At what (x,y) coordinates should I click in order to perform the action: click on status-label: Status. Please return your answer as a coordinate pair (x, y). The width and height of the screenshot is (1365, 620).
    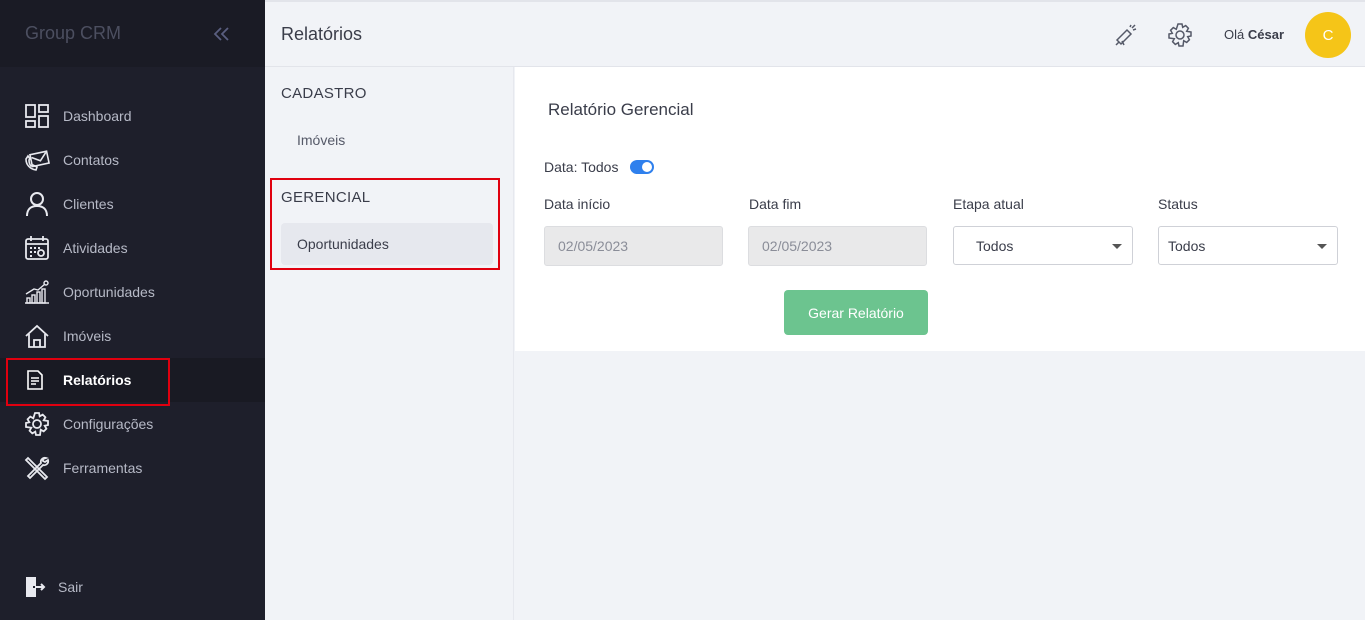
    Looking at the image, I should click on (1178, 204).